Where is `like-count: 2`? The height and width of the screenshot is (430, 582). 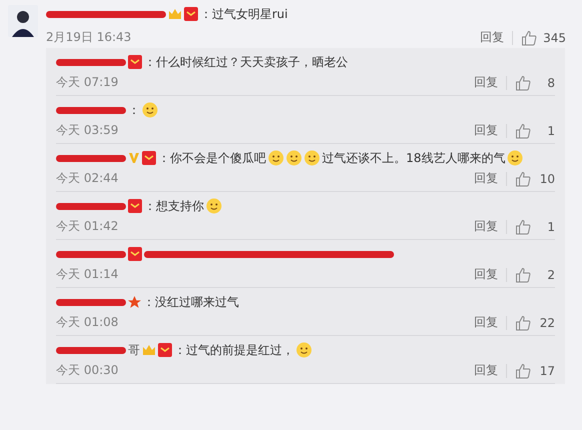
like-count: 2 is located at coordinates (550, 275).